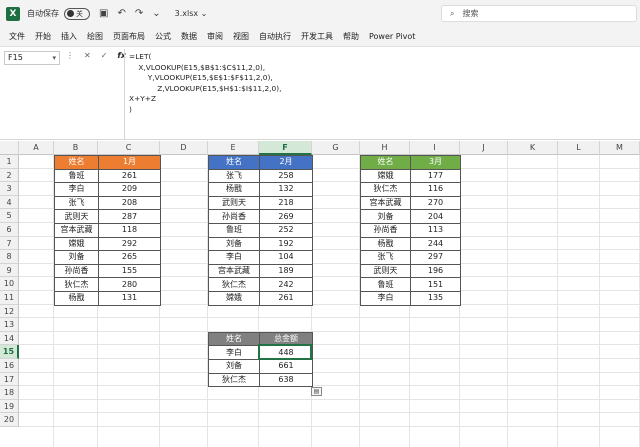 The image size is (640, 447). I want to click on row-header-19: 19, so click(9, 406).